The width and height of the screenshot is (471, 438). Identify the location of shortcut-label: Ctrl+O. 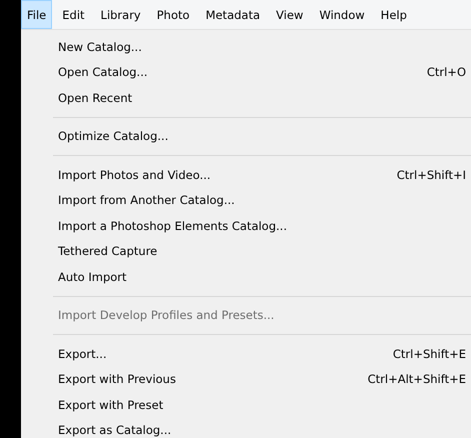
(446, 72).